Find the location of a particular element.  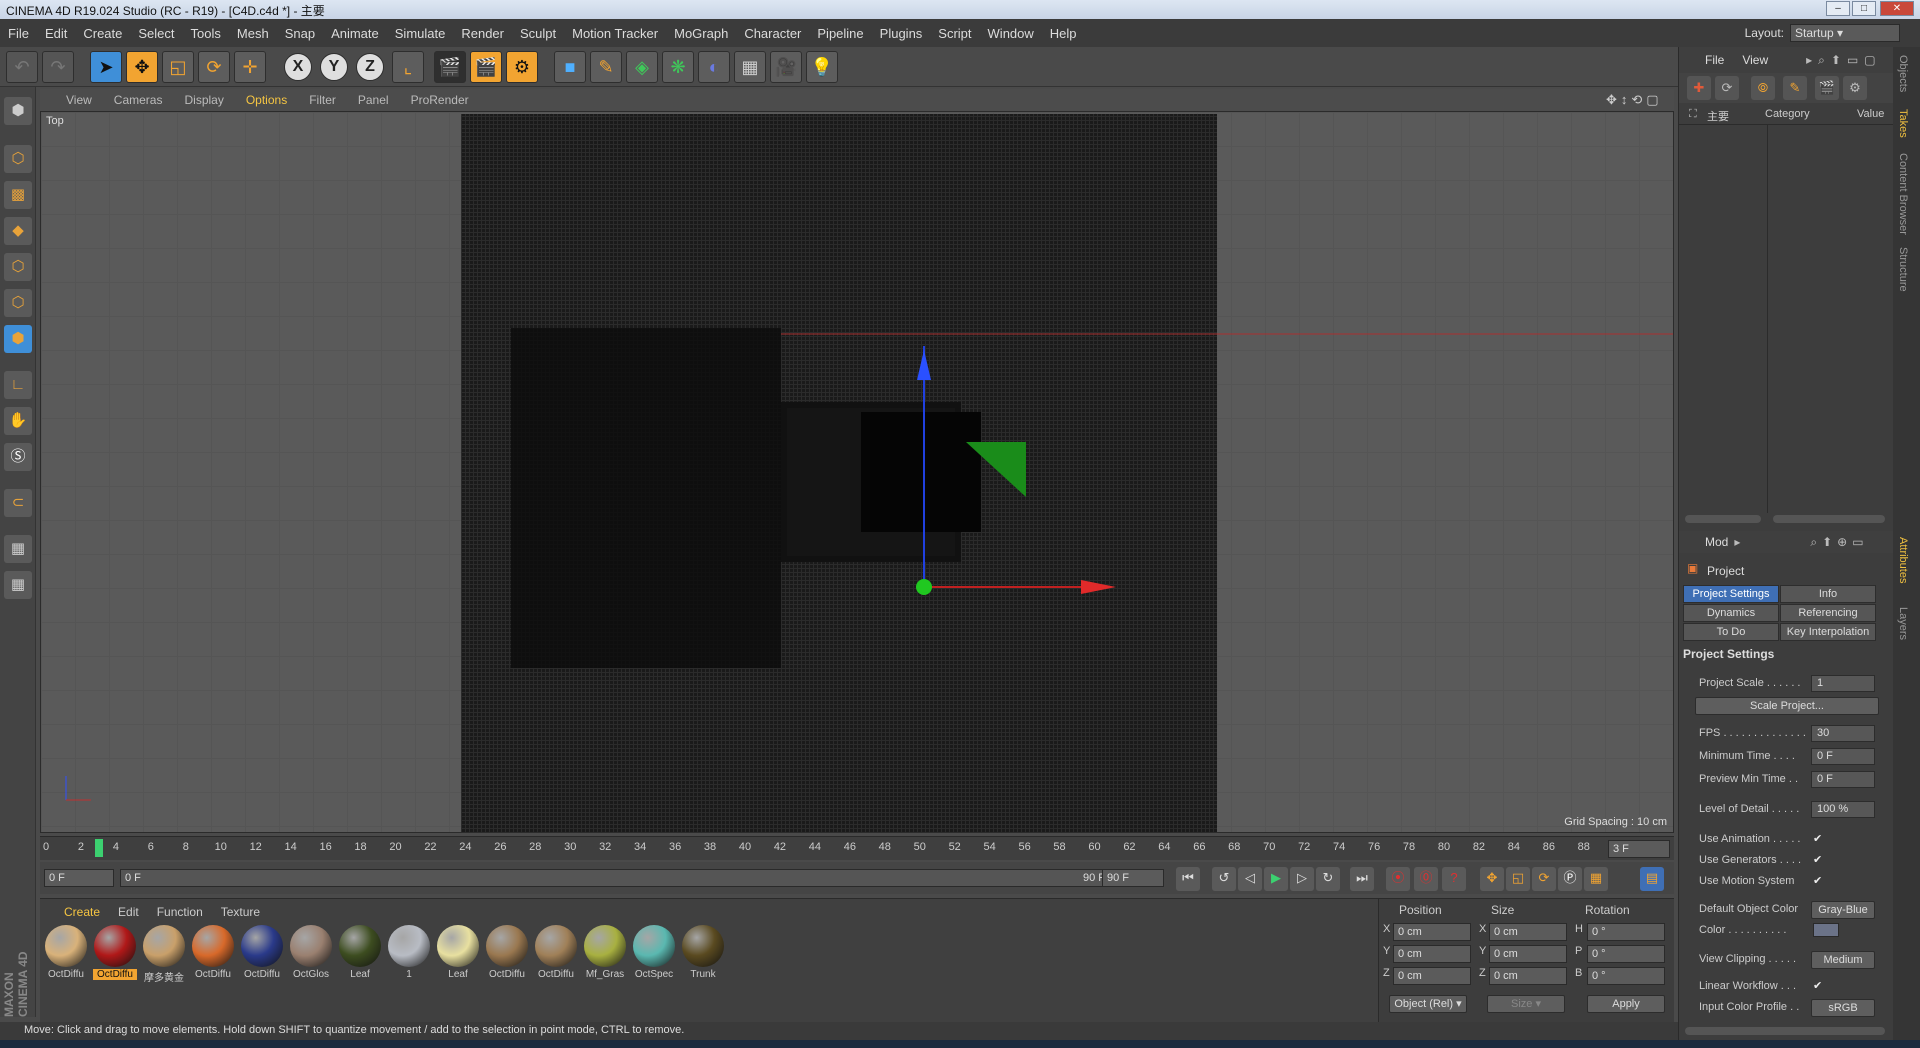

material-menu-edit: Edit is located at coordinates (128, 912).